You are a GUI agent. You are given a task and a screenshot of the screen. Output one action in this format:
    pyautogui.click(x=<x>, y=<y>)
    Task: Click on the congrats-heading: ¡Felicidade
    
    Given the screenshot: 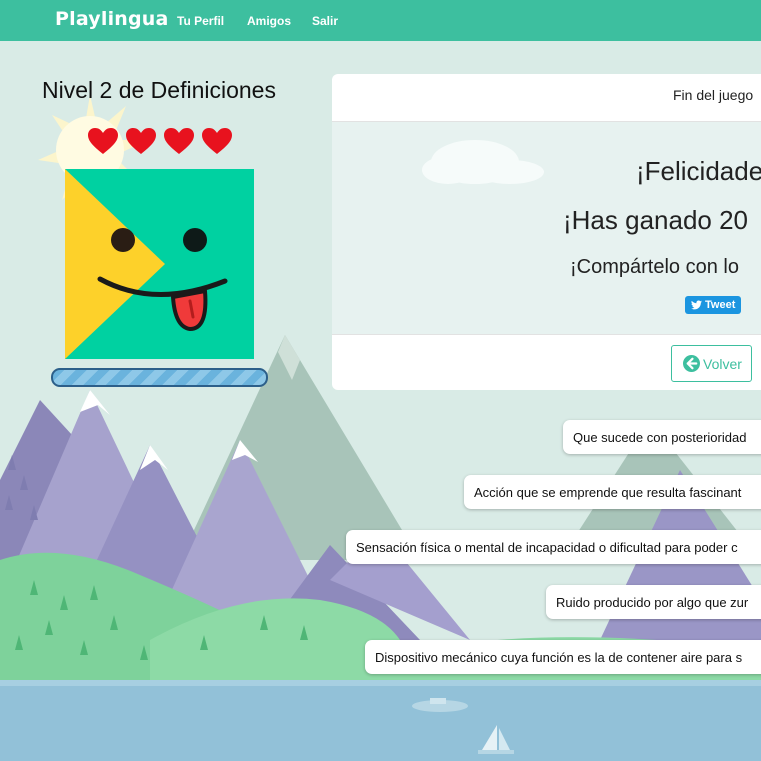 What is the action you would take?
    pyautogui.click(x=698, y=171)
    